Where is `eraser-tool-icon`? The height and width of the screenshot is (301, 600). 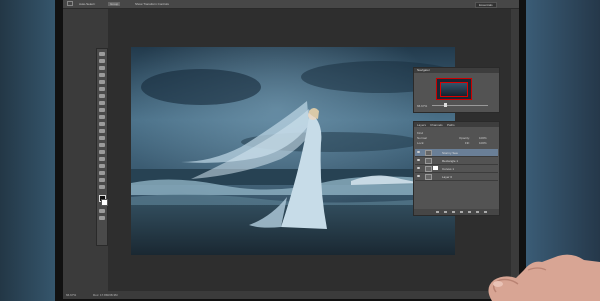 eraser-tool-icon is located at coordinates (102, 124).